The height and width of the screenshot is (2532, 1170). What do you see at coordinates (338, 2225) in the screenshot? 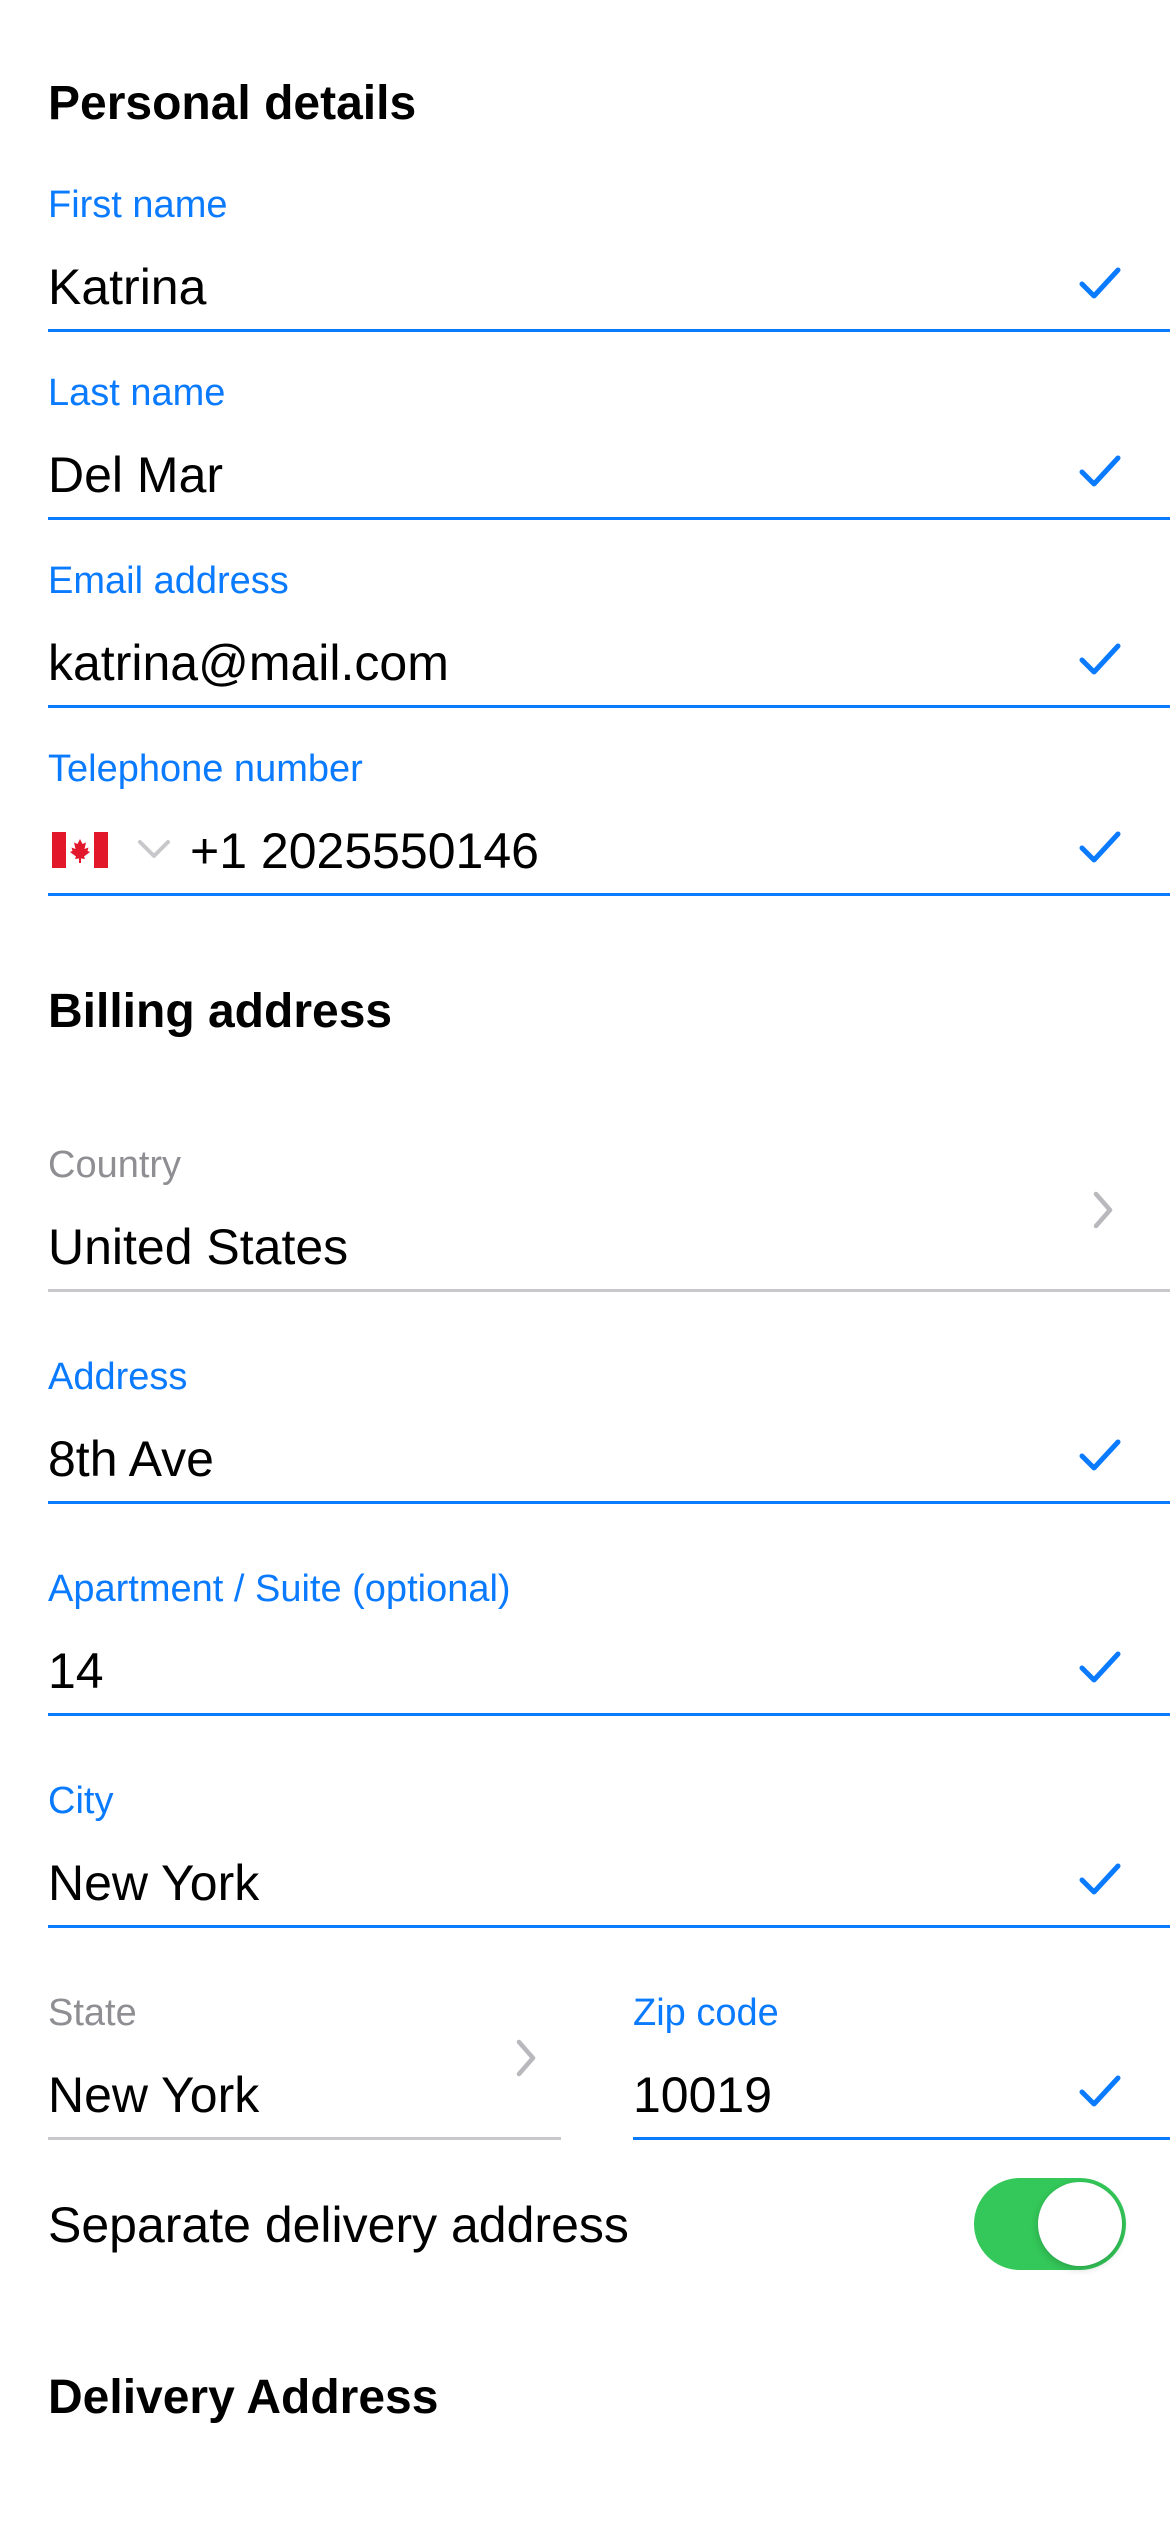
I see `separate-delivery-label: Separate delivery address` at bounding box center [338, 2225].